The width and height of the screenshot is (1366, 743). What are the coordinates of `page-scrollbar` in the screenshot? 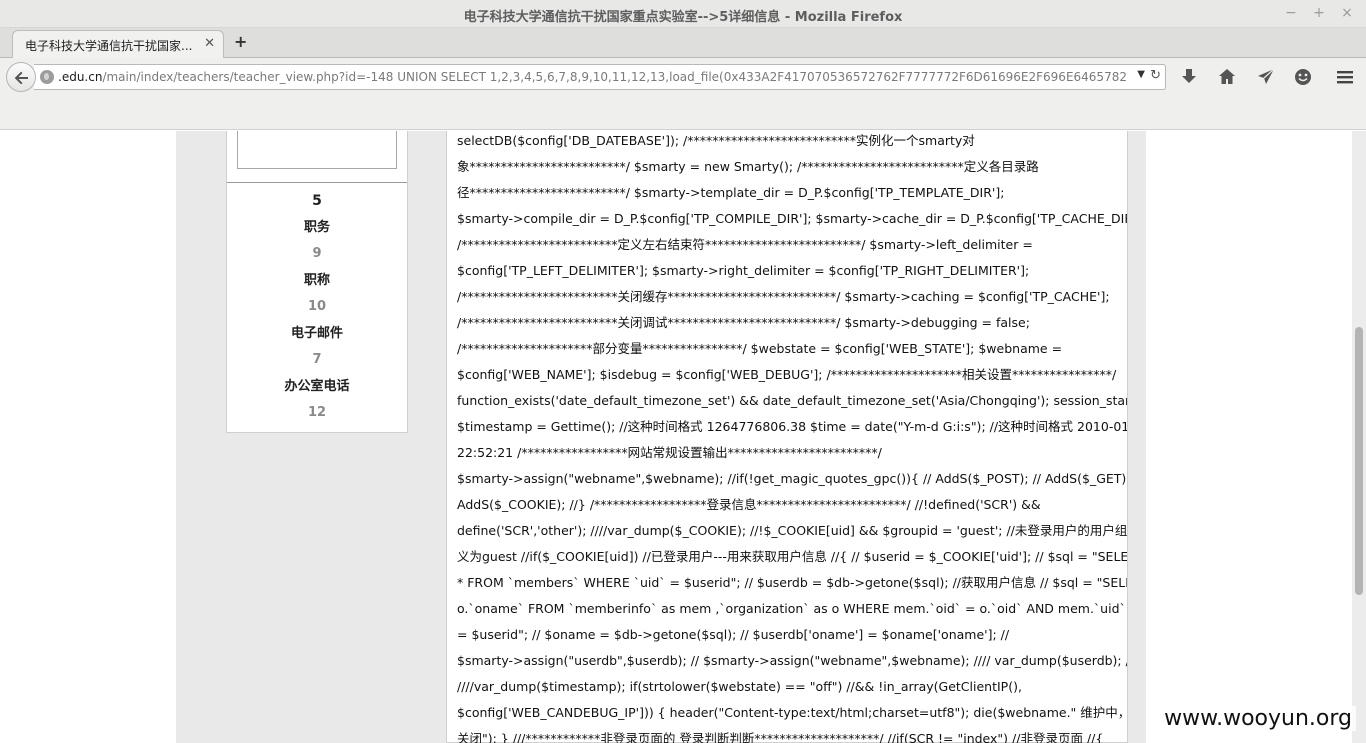 It's located at (1359, 437).